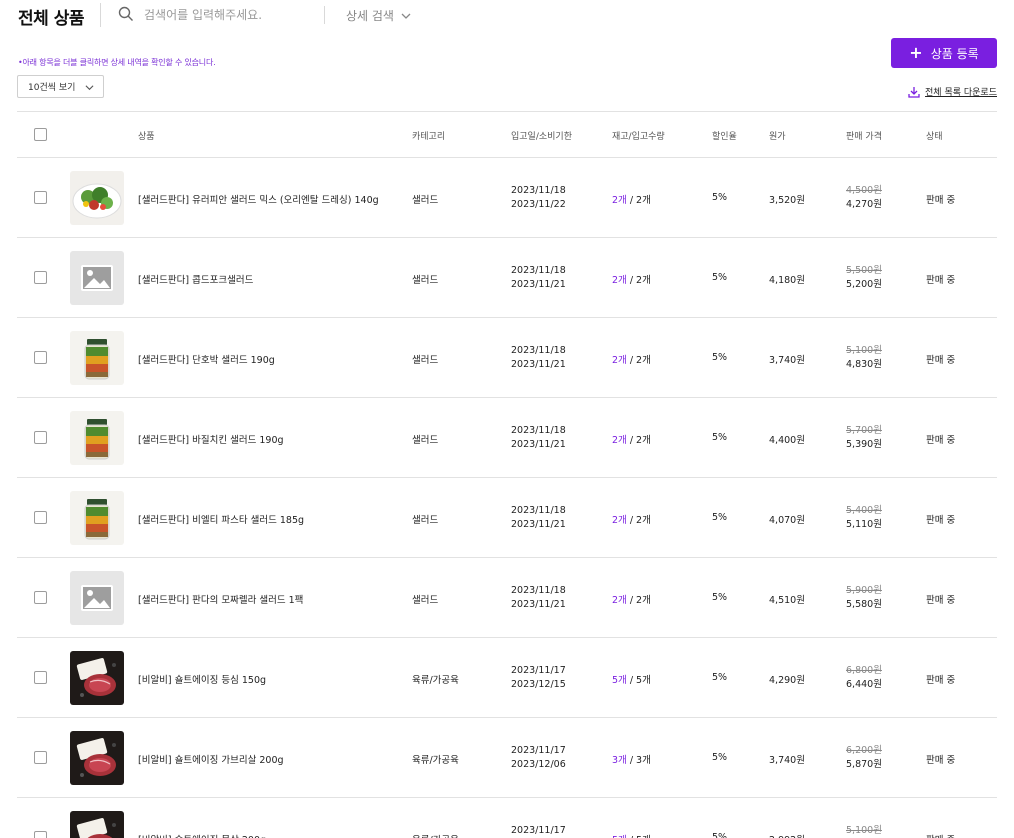  I want to click on original-price: 4,510원, so click(787, 600).